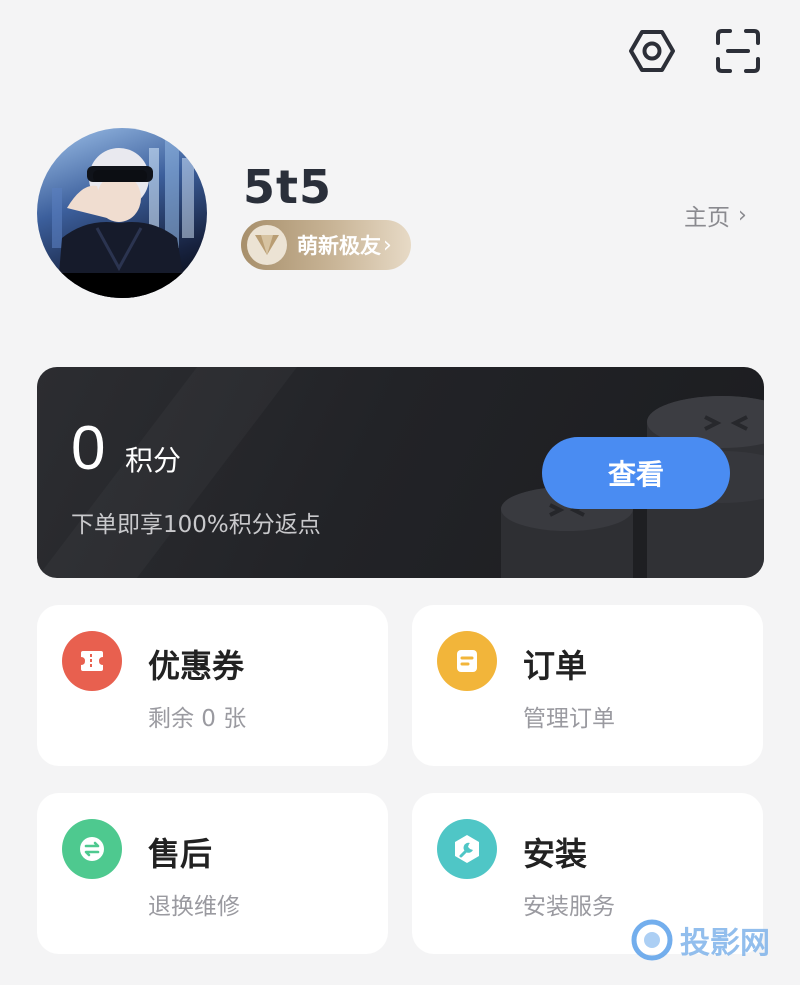 Image resolution: width=800 pixels, height=985 pixels. Describe the element at coordinates (194, 907) in the screenshot. I see `after-sales-subtitle: 退换维修` at that location.